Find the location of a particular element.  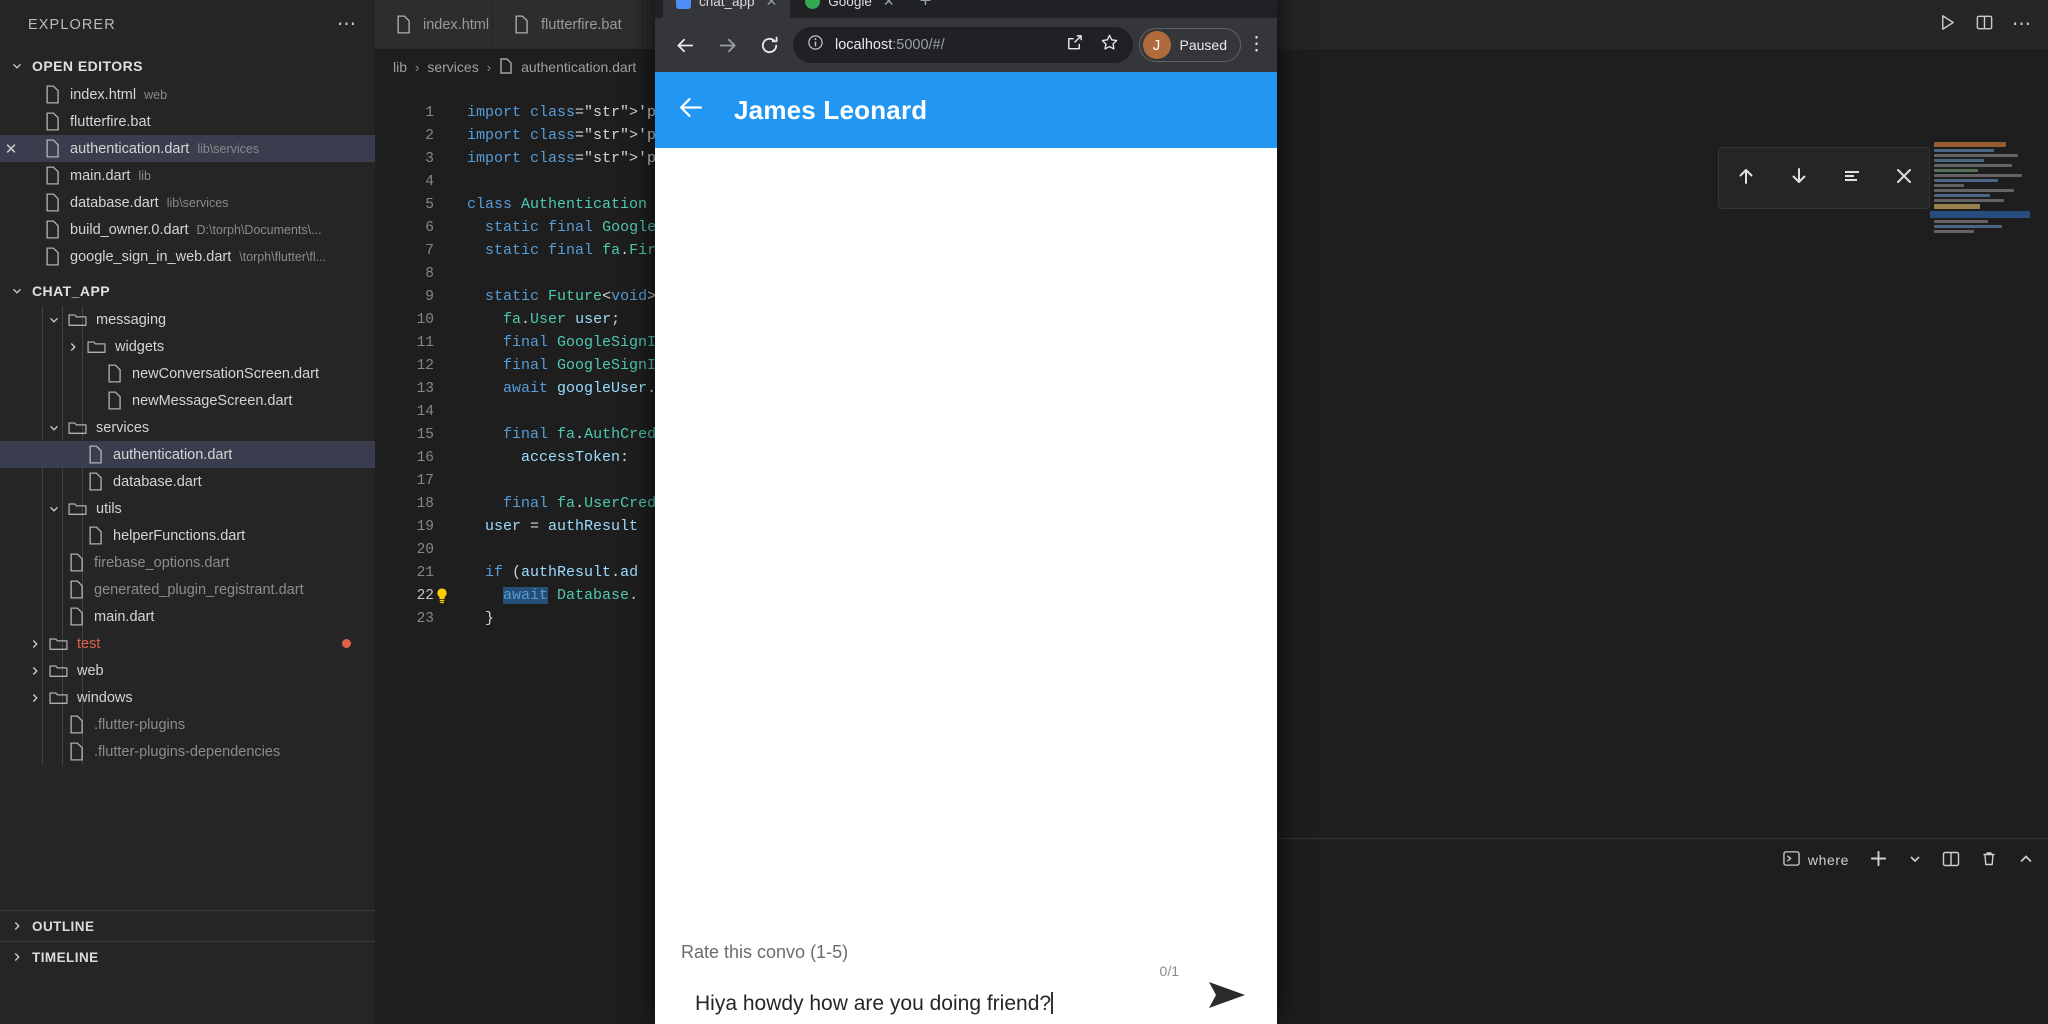

line-number: 2 is located at coordinates (429, 135).